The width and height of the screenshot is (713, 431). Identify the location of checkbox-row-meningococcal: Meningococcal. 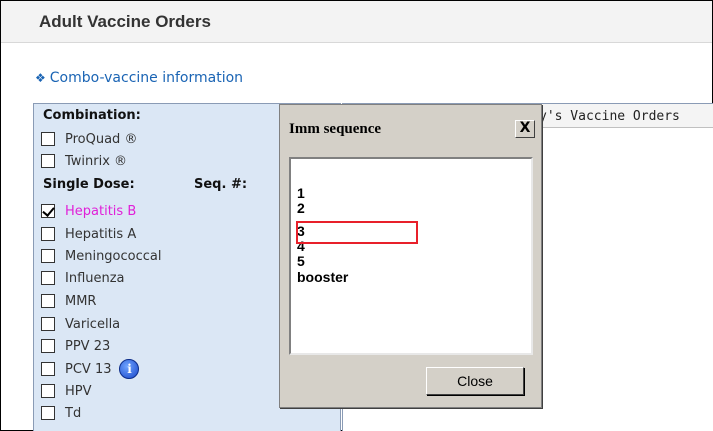
(101, 256).